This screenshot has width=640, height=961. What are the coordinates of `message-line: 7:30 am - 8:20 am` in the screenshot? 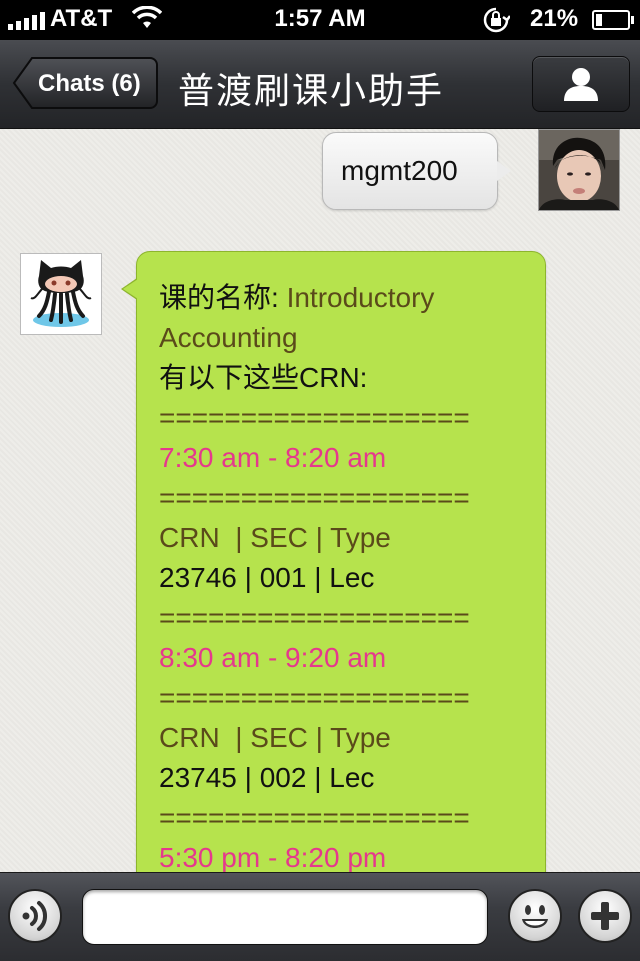 It's located at (349, 458).